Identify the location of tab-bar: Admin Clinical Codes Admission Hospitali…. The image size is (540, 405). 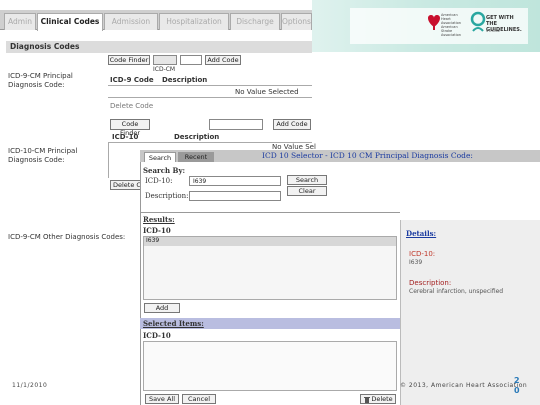
(156, 20).